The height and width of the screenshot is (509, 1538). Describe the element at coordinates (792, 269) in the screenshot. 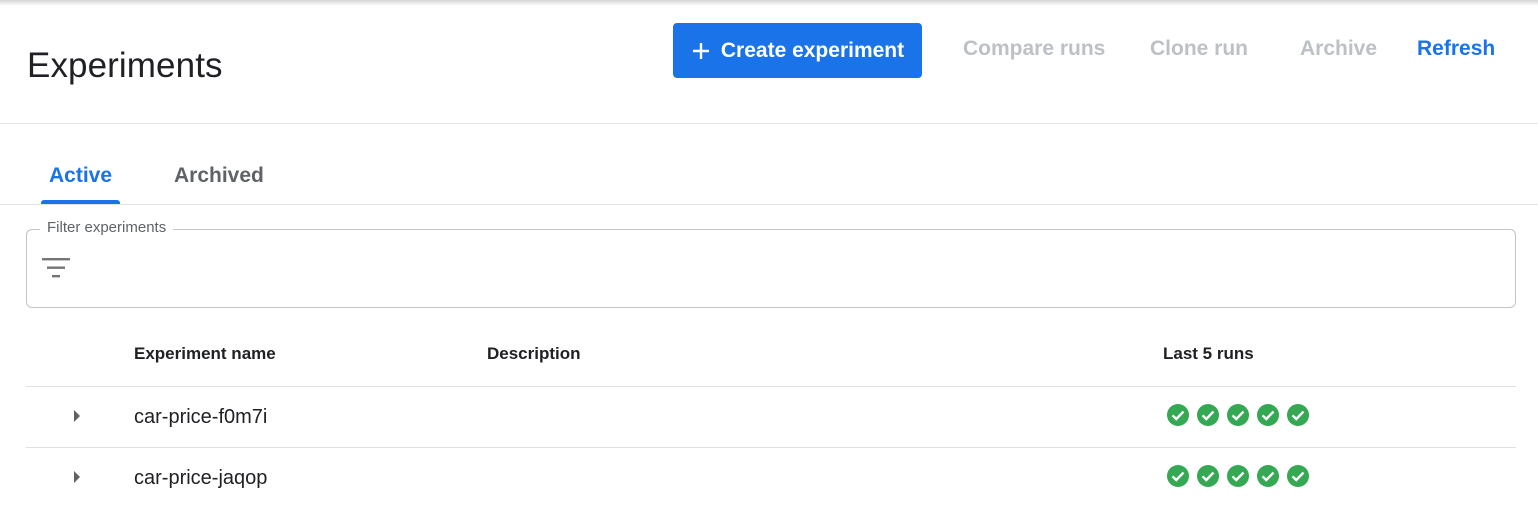

I see `filter-input` at that location.